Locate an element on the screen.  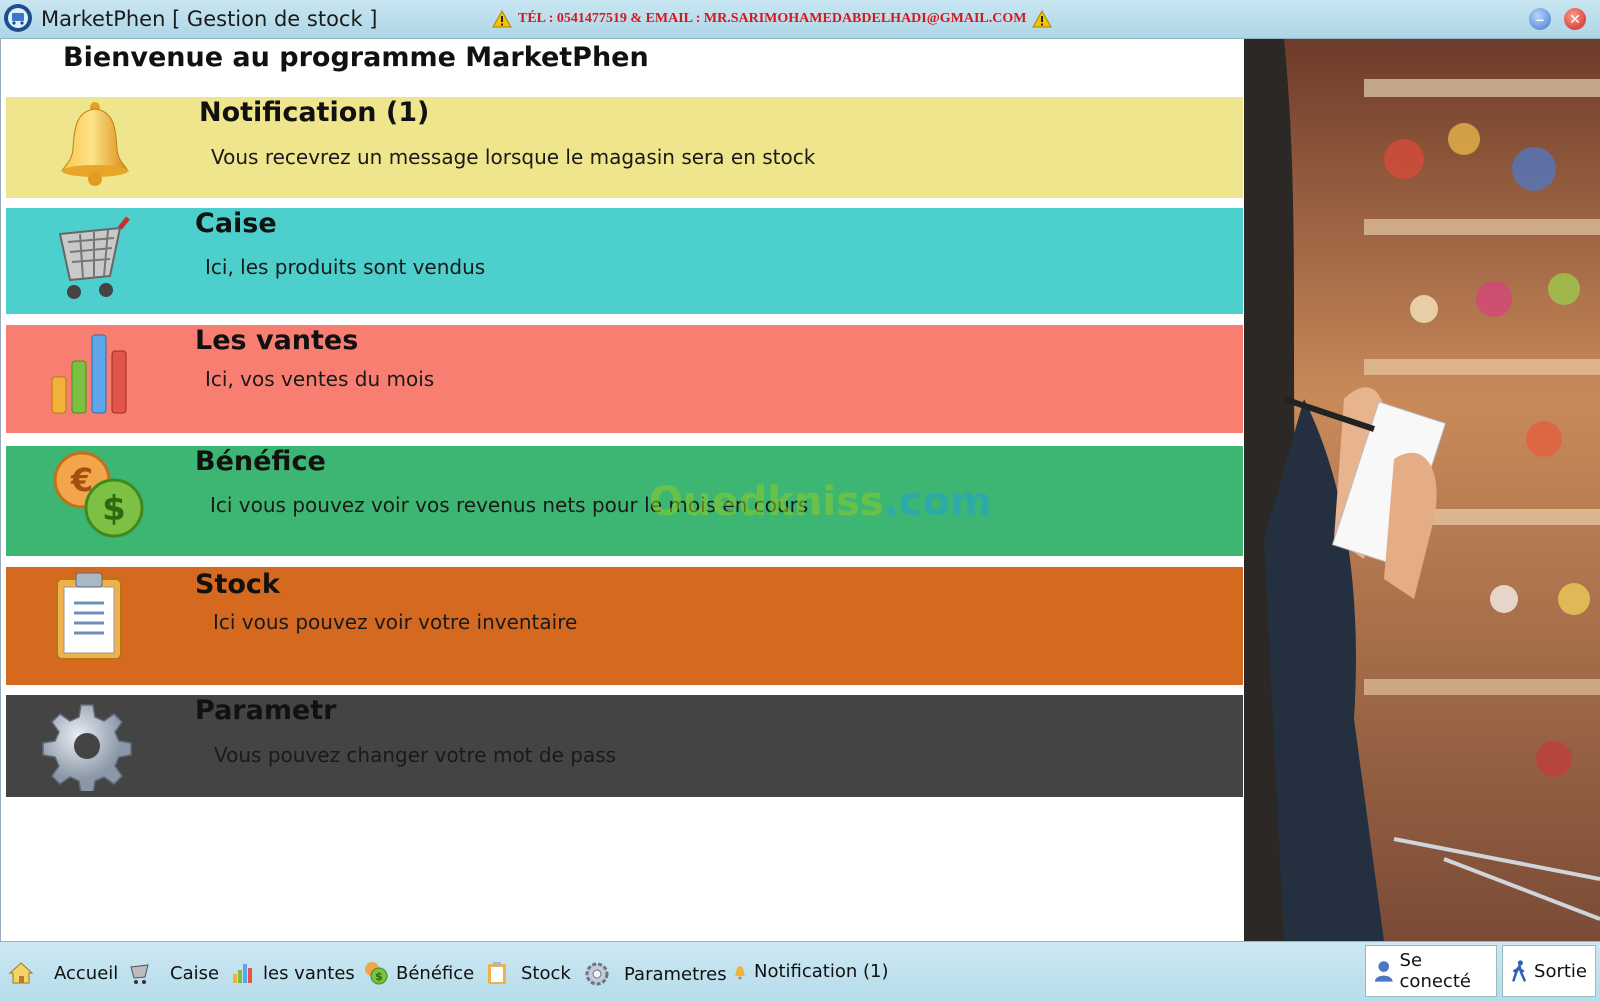
caise-card: Caise Ici, les produits sont vendus is located at coordinates (624, 261).